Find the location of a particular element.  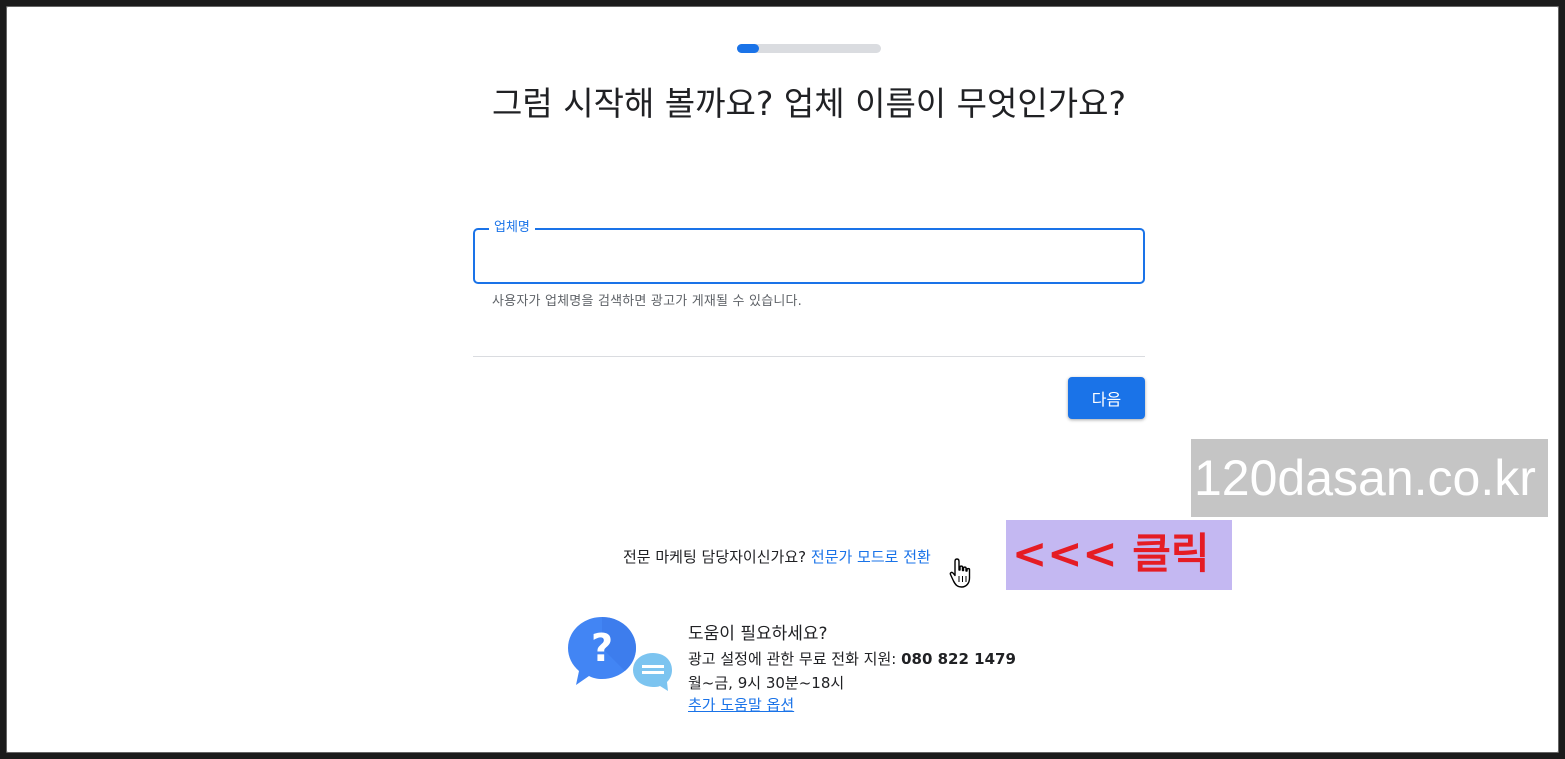

help-bubble-icon: ? is located at coordinates (620, 654).